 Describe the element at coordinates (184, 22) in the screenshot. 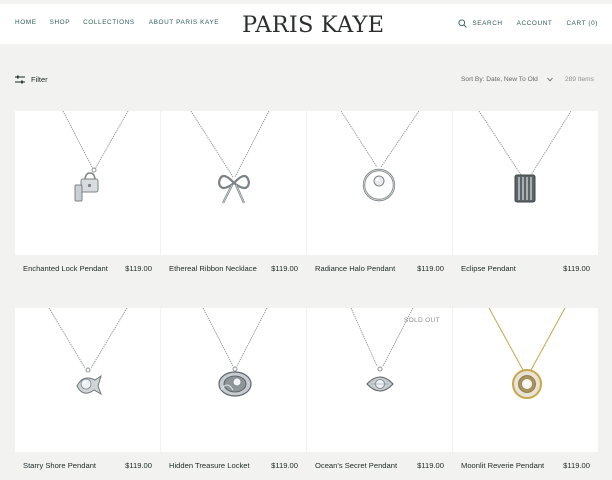

I see `nav-about-link: ABOUT PARIS KAYE` at that location.